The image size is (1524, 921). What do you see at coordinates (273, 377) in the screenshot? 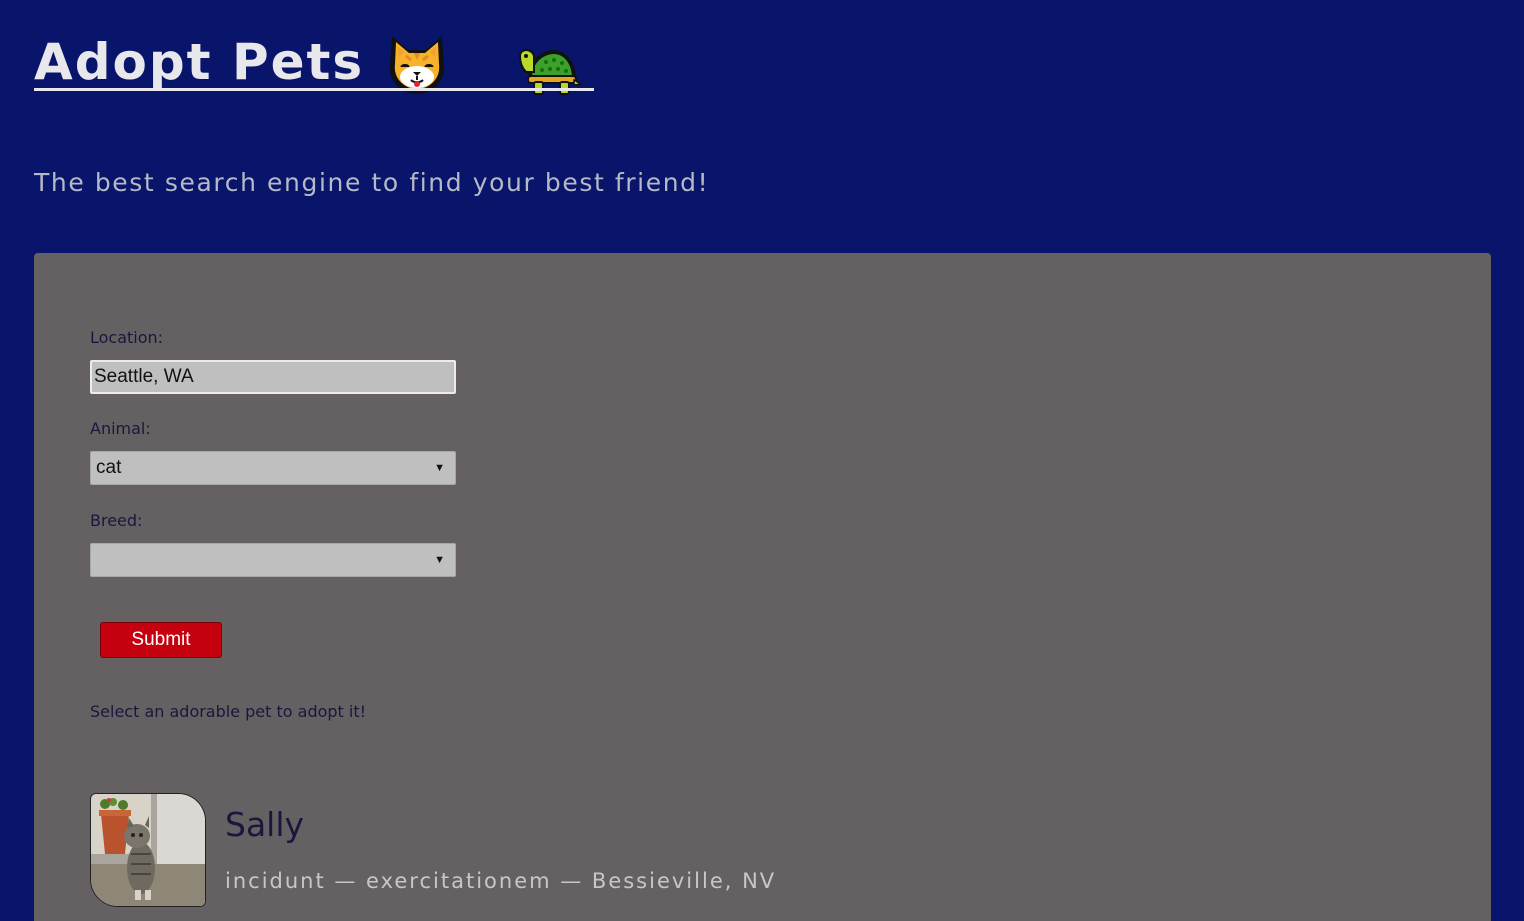
I see `location-input: Seattle, WA` at bounding box center [273, 377].